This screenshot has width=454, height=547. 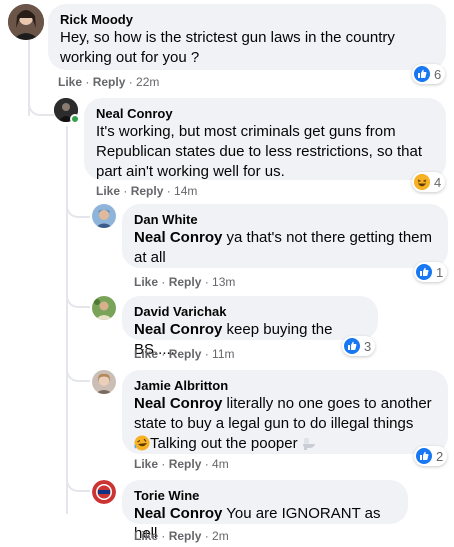 I want to click on comment-actions: Like · Reply · 11m, so click(x=184, y=354).